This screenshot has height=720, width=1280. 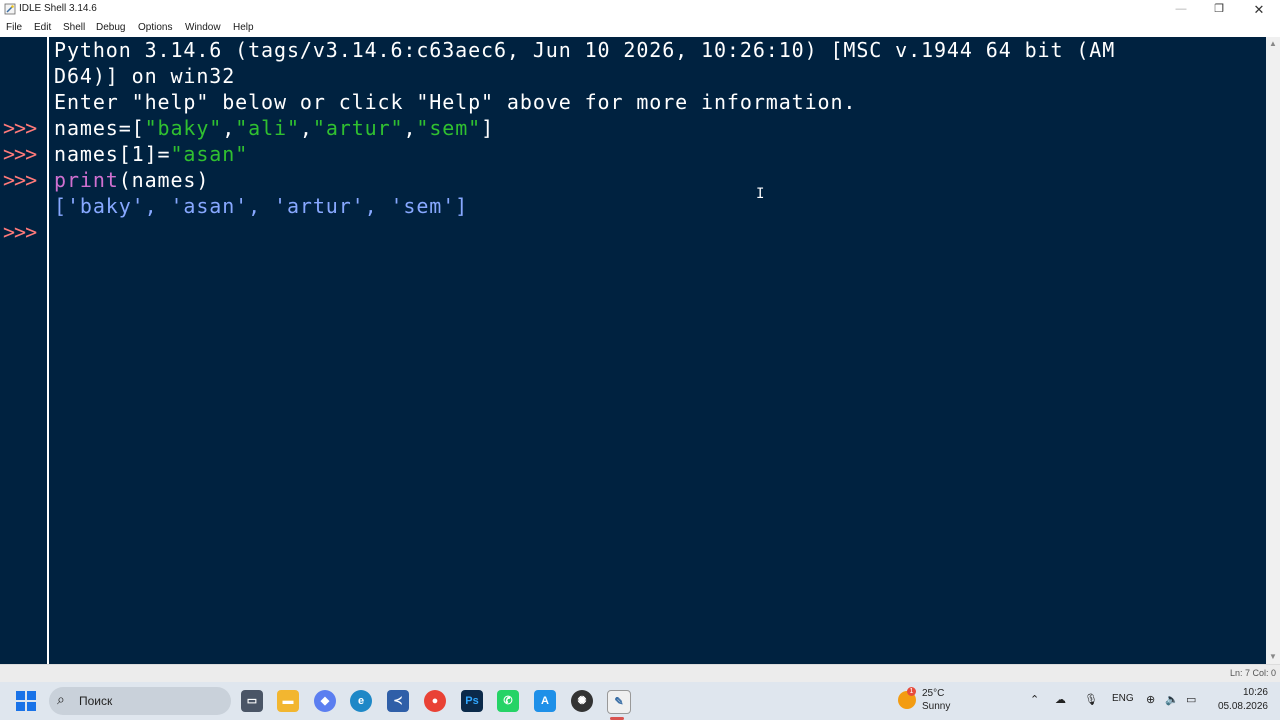 What do you see at coordinates (42, 27) in the screenshot?
I see `menu-edit: Edit` at bounding box center [42, 27].